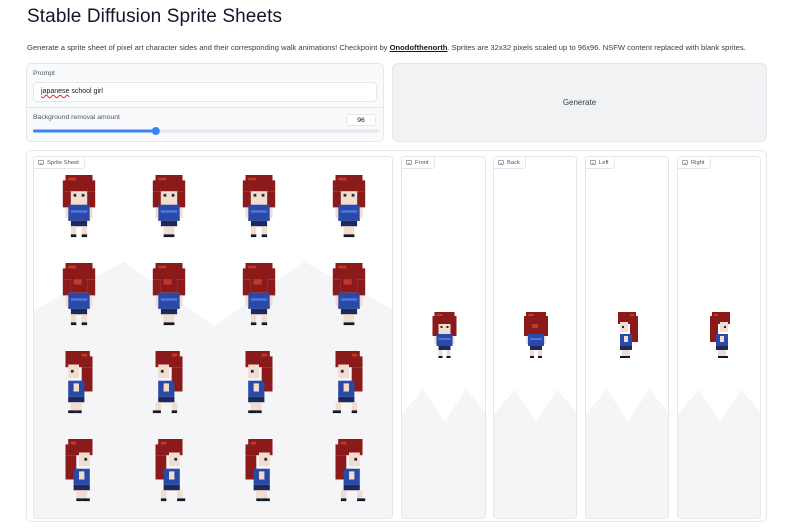 This screenshot has width=800, height=532. What do you see at coordinates (579, 102) in the screenshot?
I see `generate-button: Generate` at bounding box center [579, 102].